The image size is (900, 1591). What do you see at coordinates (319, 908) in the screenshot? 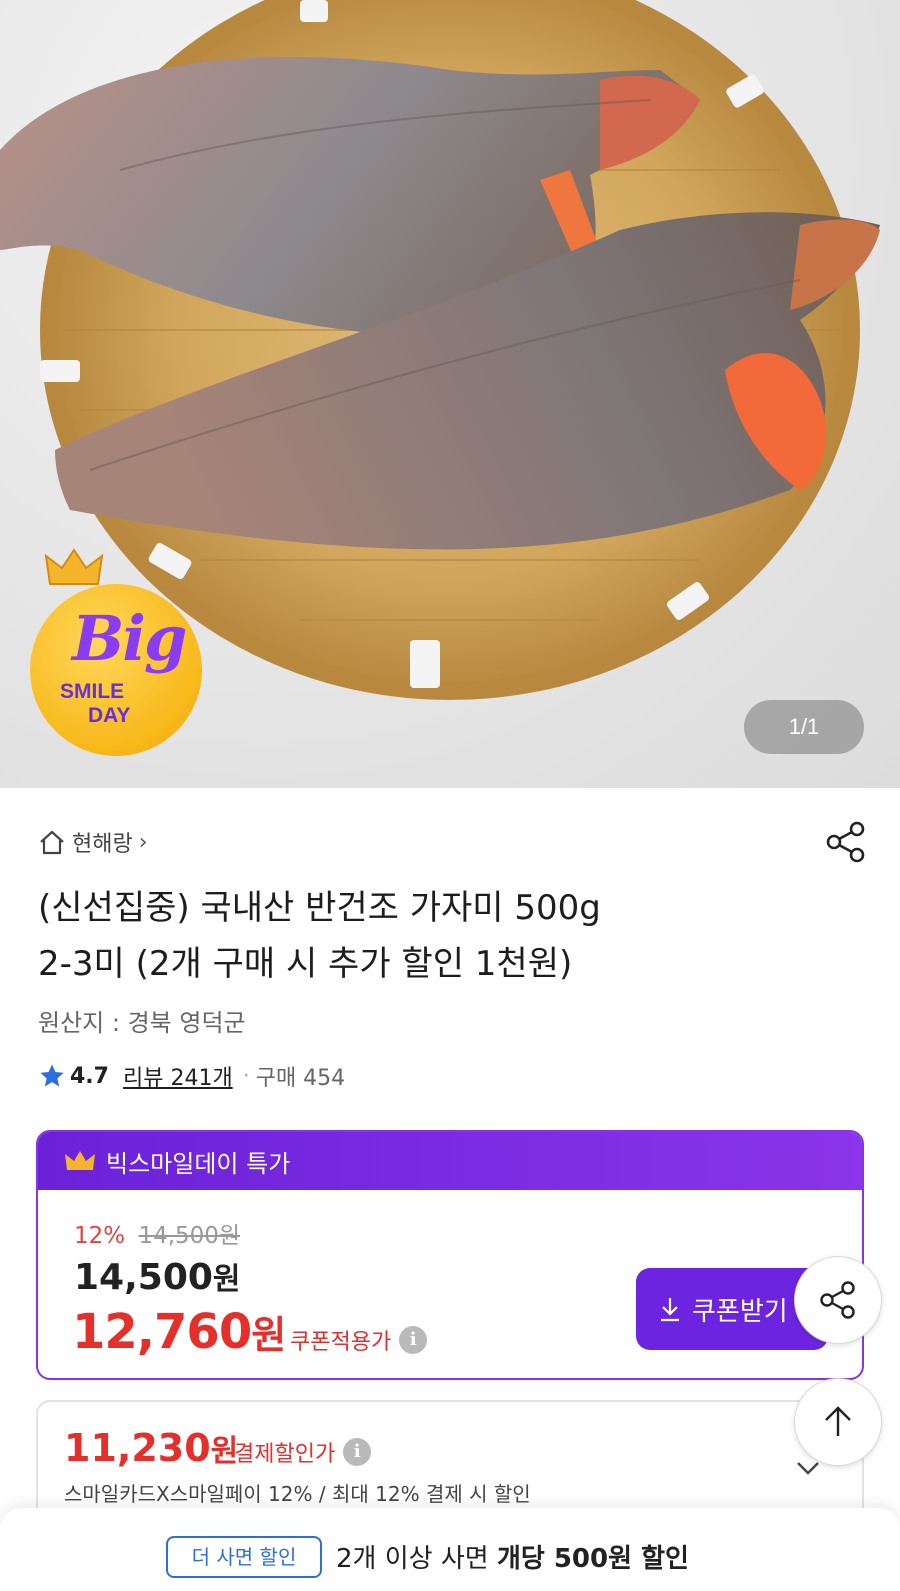
I see `product-title-line1: (신선집중) 국내산 반건조 가자미 500g` at bounding box center [319, 908].